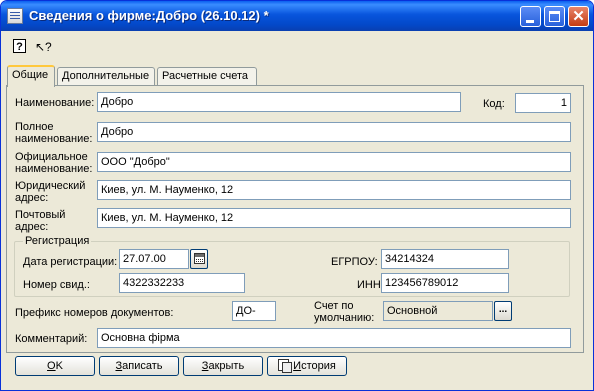 The width and height of the screenshot is (594, 391). What do you see at coordinates (530, 21) in the screenshot?
I see `minimize-icon` at bounding box center [530, 21].